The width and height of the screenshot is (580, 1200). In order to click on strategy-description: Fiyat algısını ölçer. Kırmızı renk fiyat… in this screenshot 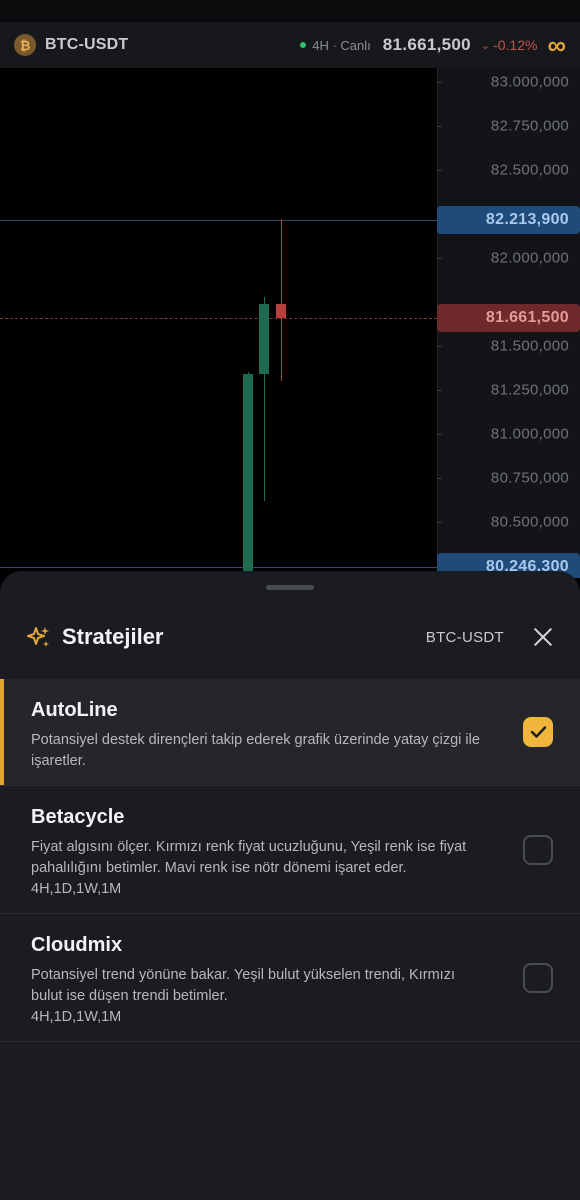, I will do `click(249, 857)`.